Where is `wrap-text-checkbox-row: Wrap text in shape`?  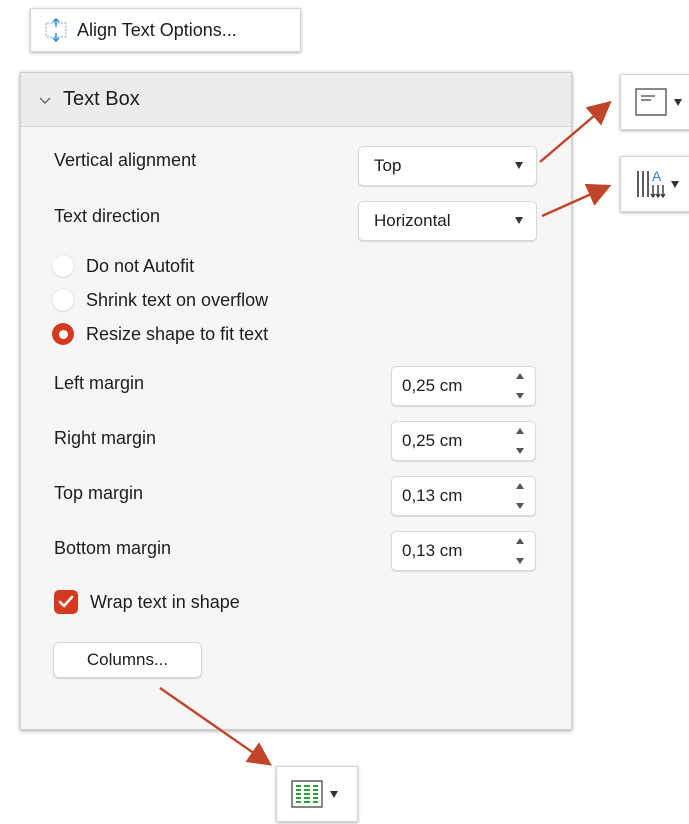
wrap-text-checkbox-row: Wrap text in shape is located at coordinates (147, 602).